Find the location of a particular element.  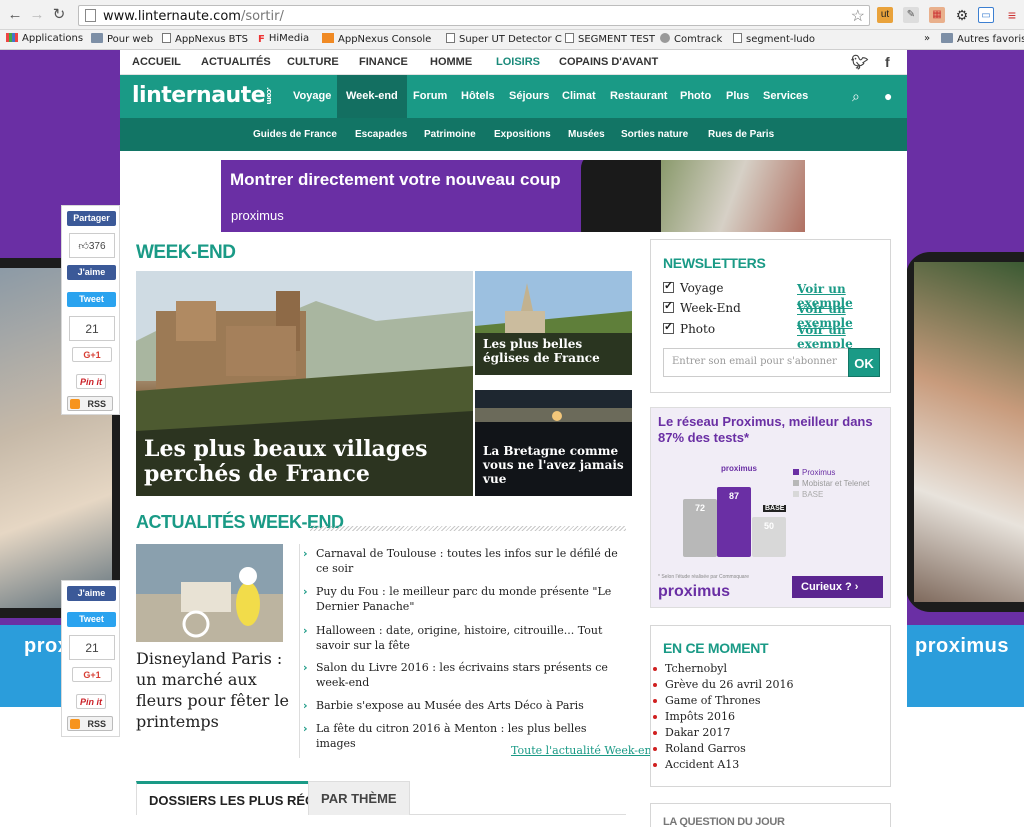

trending-item: Impôts 2016 is located at coordinates (694, 716).